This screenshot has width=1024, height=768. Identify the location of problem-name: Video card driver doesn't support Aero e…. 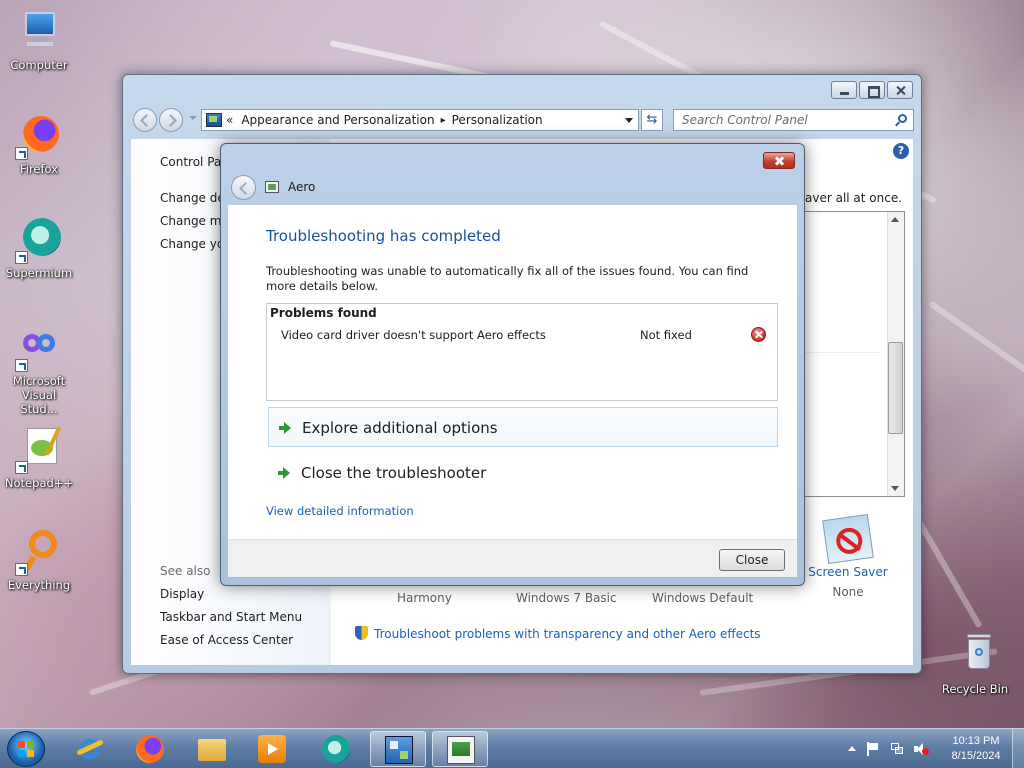
(413, 335).